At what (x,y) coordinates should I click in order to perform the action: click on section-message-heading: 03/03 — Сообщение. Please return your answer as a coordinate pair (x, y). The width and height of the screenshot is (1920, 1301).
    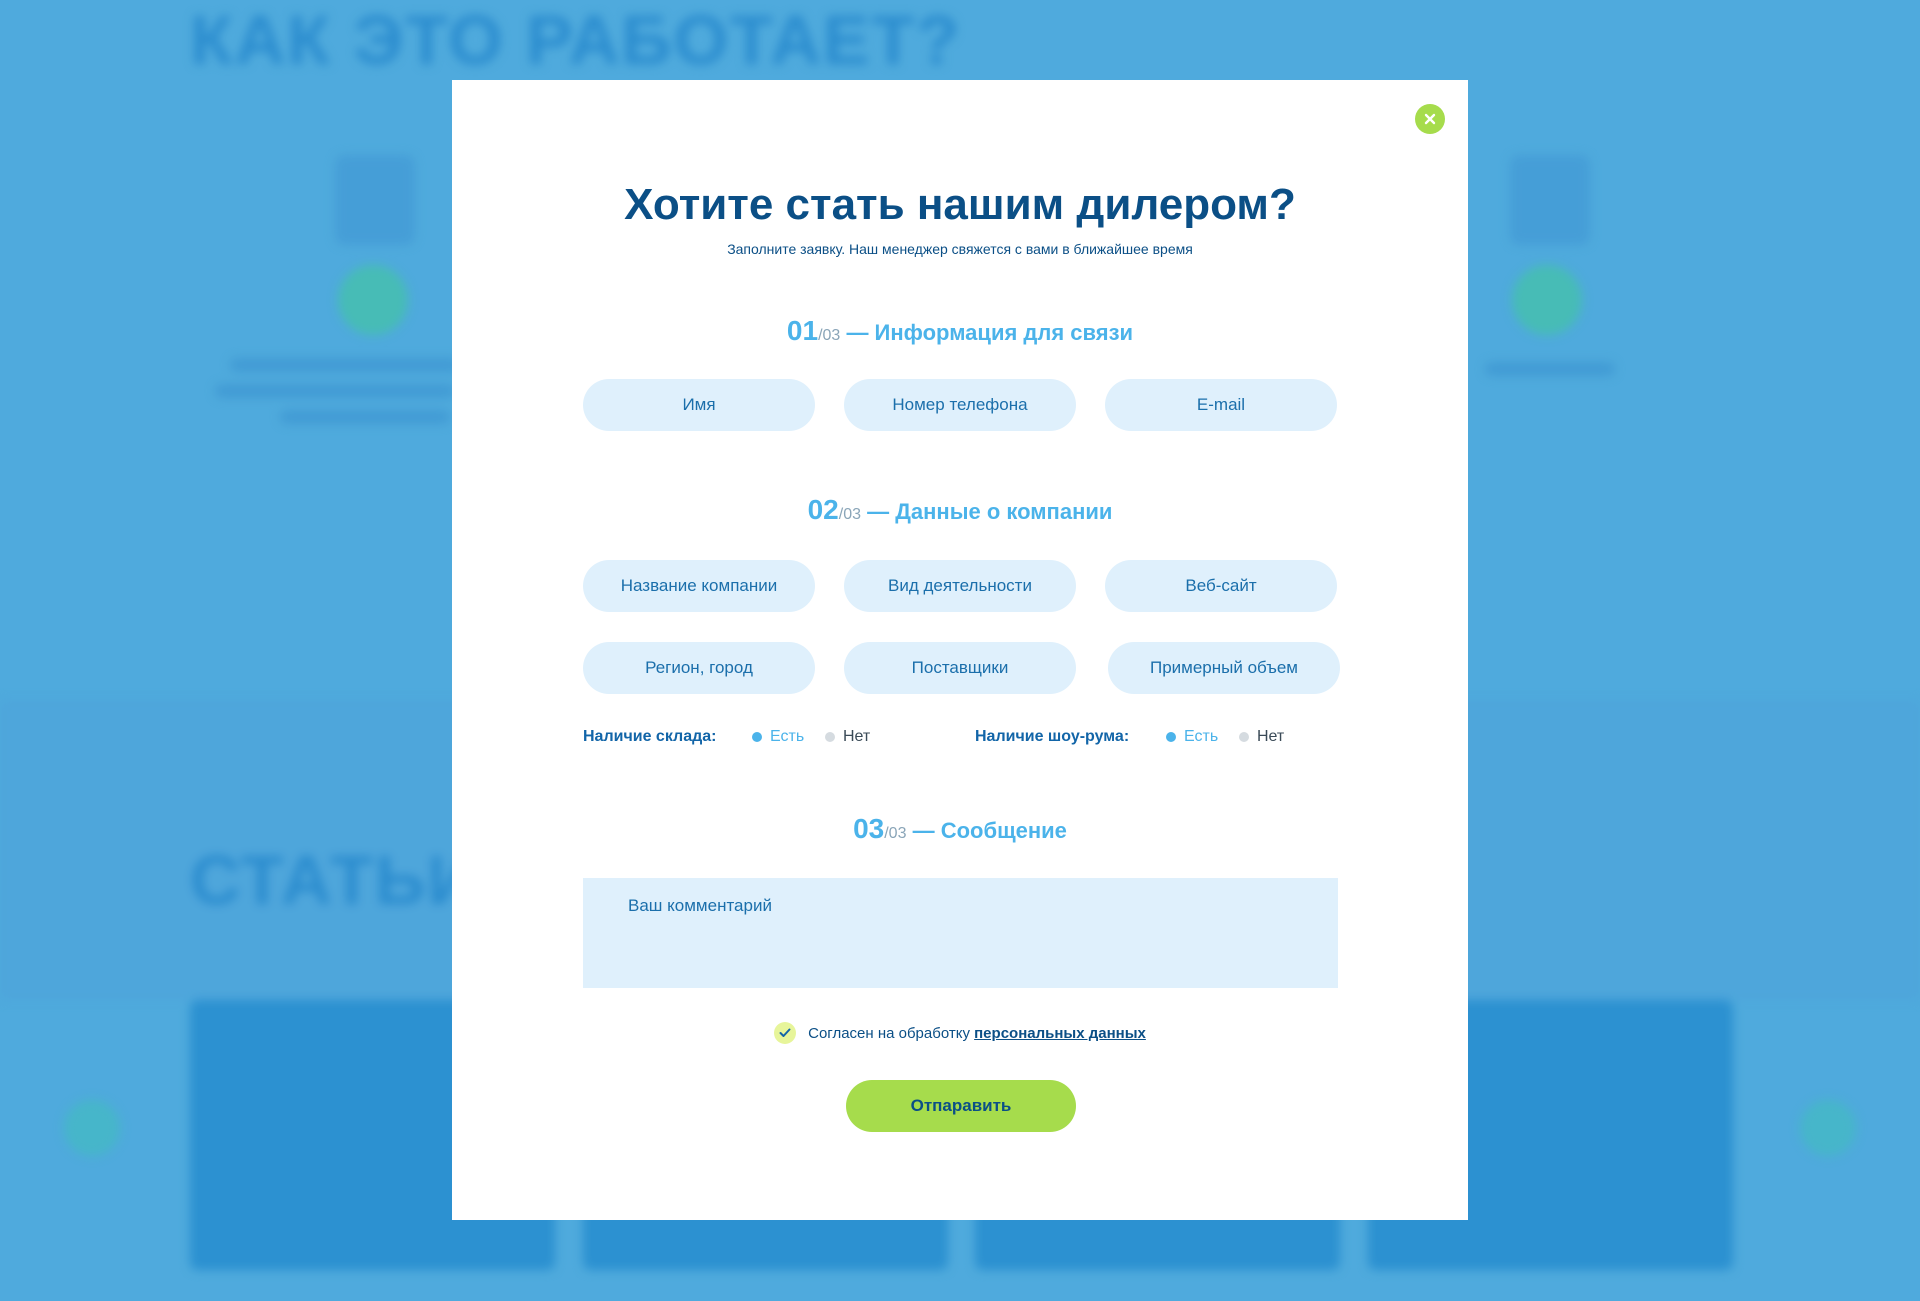
    Looking at the image, I should click on (960, 829).